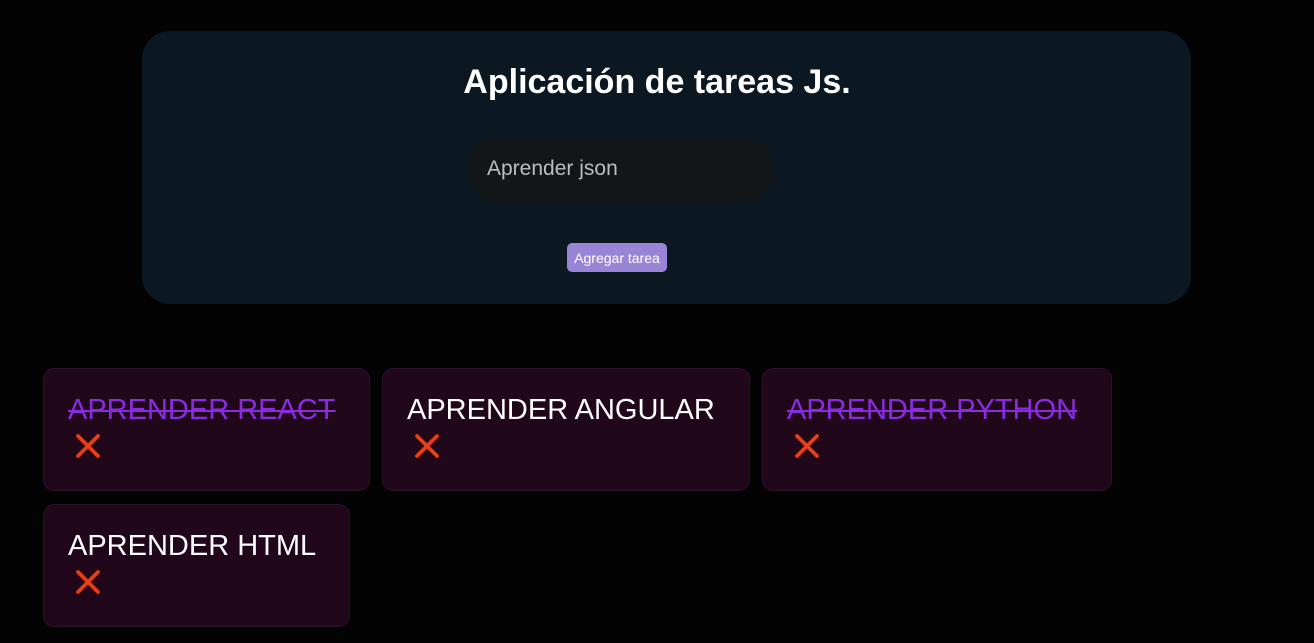  What do you see at coordinates (196, 546) in the screenshot?
I see `task-text: APRENDER HTML` at bounding box center [196, 546].